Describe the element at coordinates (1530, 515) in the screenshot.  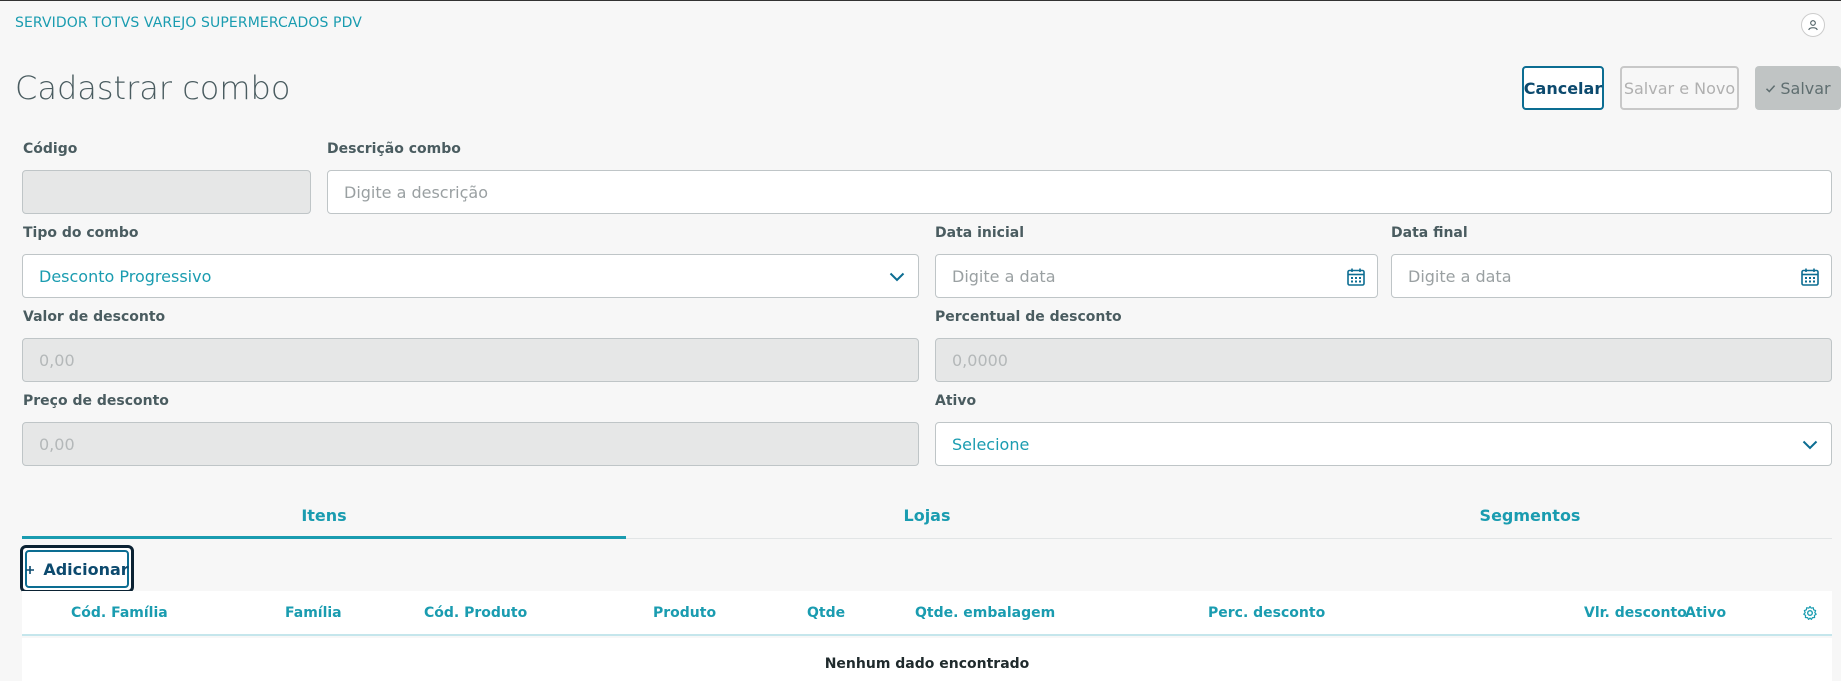
I see `tab-segmentos: Segmentos` at that location.